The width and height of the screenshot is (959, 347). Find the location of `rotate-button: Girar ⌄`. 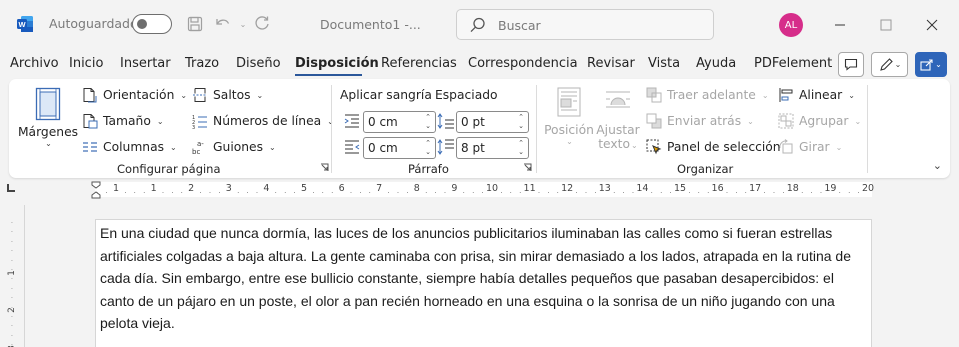

rotate-button: Girar ⌄ is located at coordinates (810, 147).